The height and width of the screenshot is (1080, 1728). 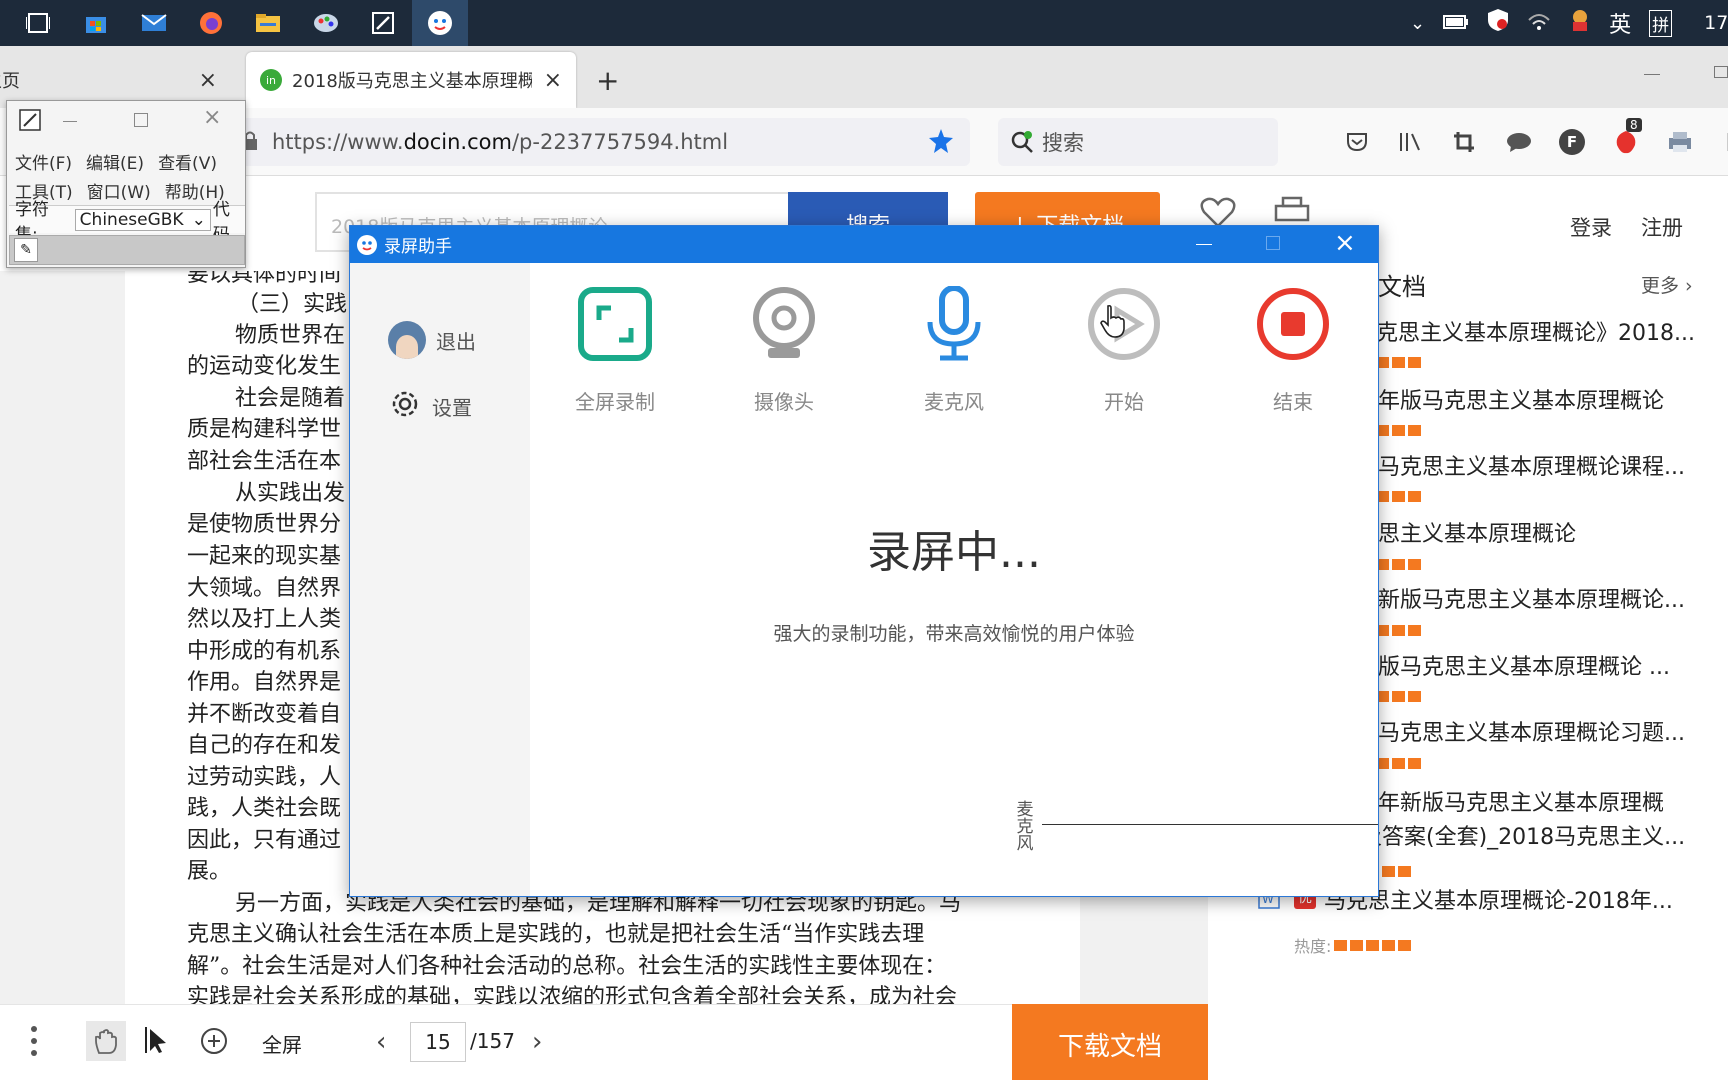 I want to click on chat-icon, so click(x=1519, y=142).